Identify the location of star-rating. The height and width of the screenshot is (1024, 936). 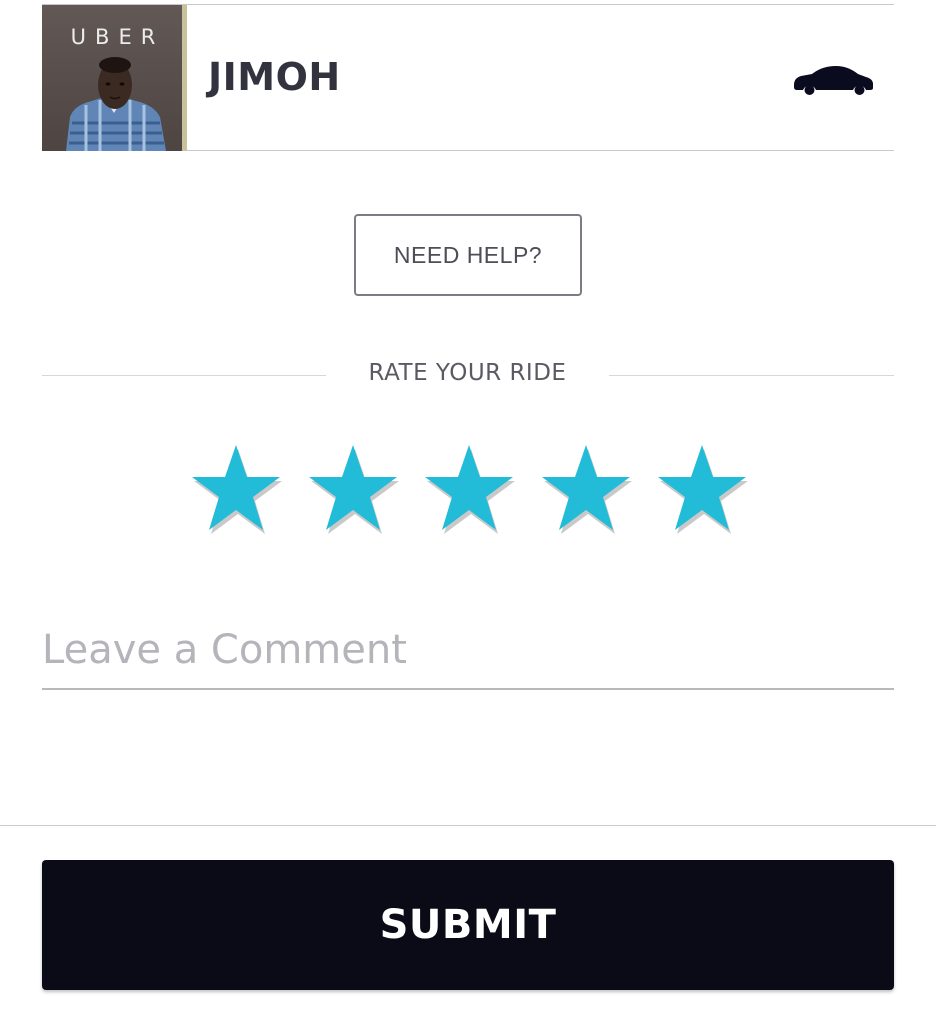
(470, 490).